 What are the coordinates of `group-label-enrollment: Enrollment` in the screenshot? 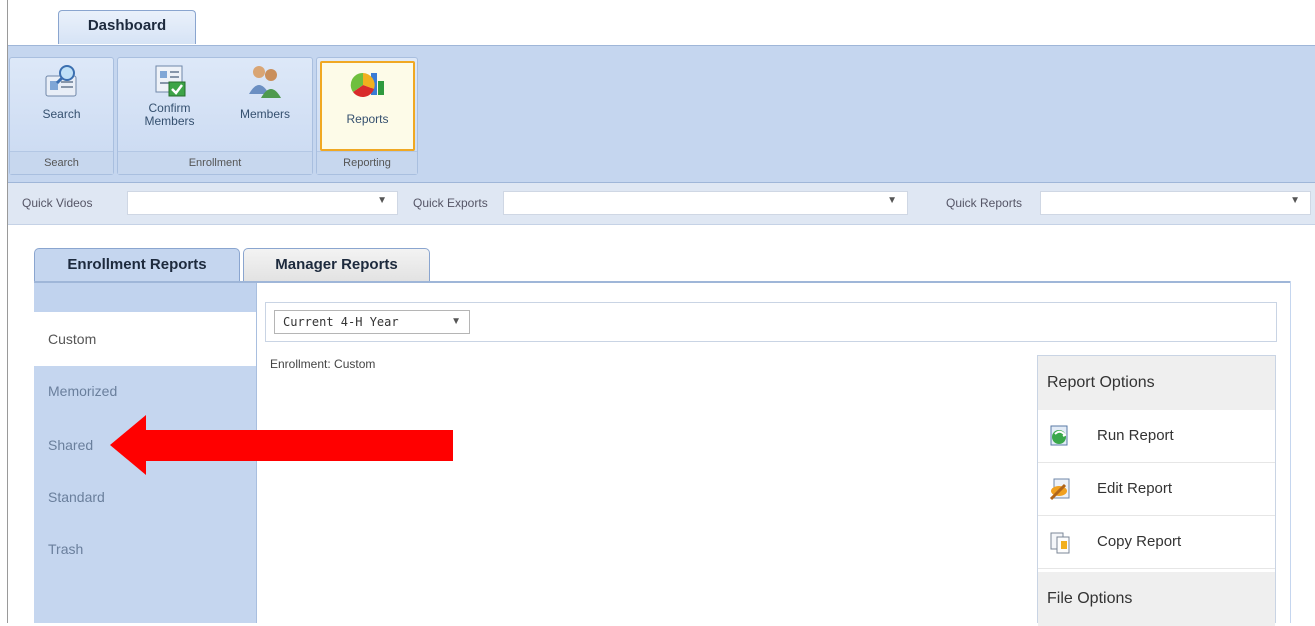 It's located at (215, 162).